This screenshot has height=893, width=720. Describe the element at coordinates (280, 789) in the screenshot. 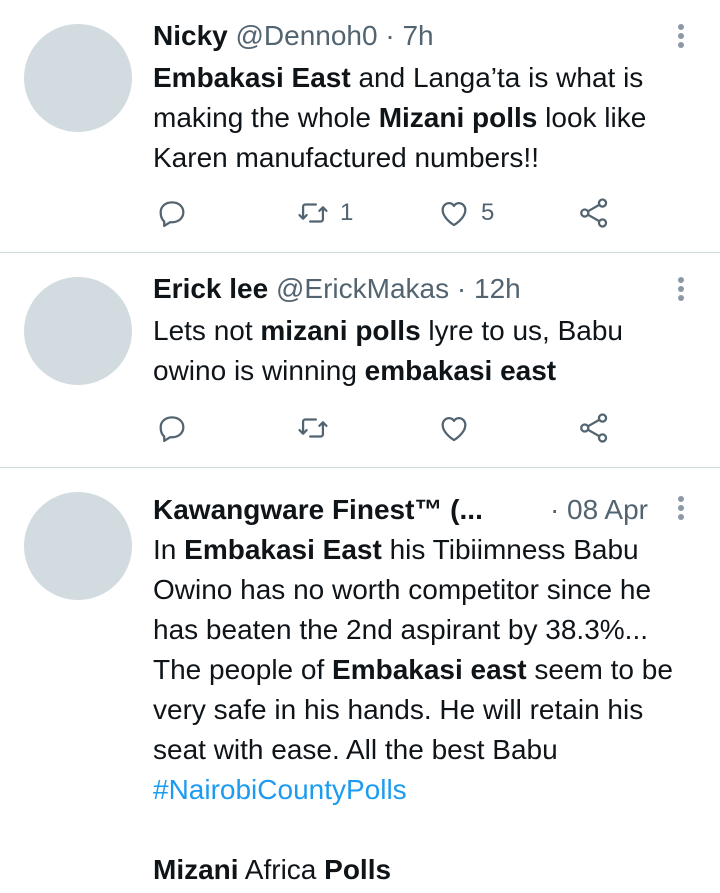

I see `hashtag-link: #NairobiCountyPolls` at that location.